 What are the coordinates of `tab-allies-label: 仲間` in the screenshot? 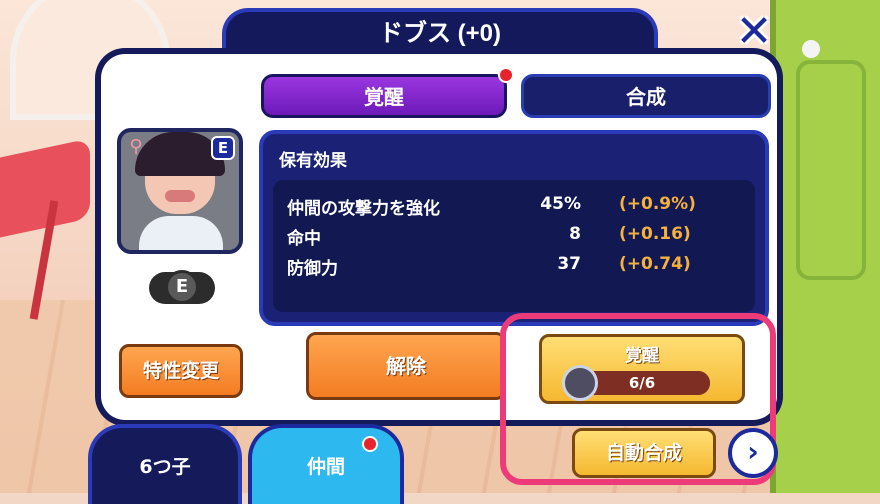 It's located at (325, 467).